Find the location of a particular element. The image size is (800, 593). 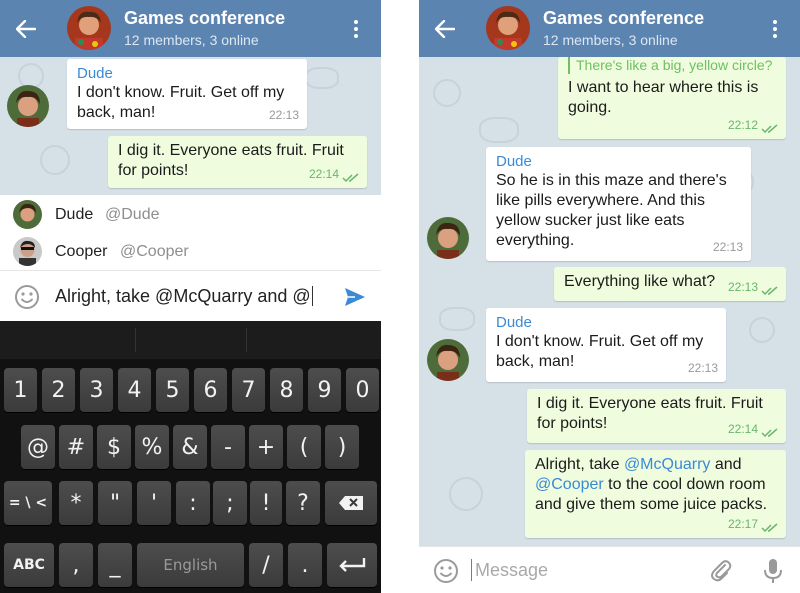

key: ( is located at coordinates (304, 447).